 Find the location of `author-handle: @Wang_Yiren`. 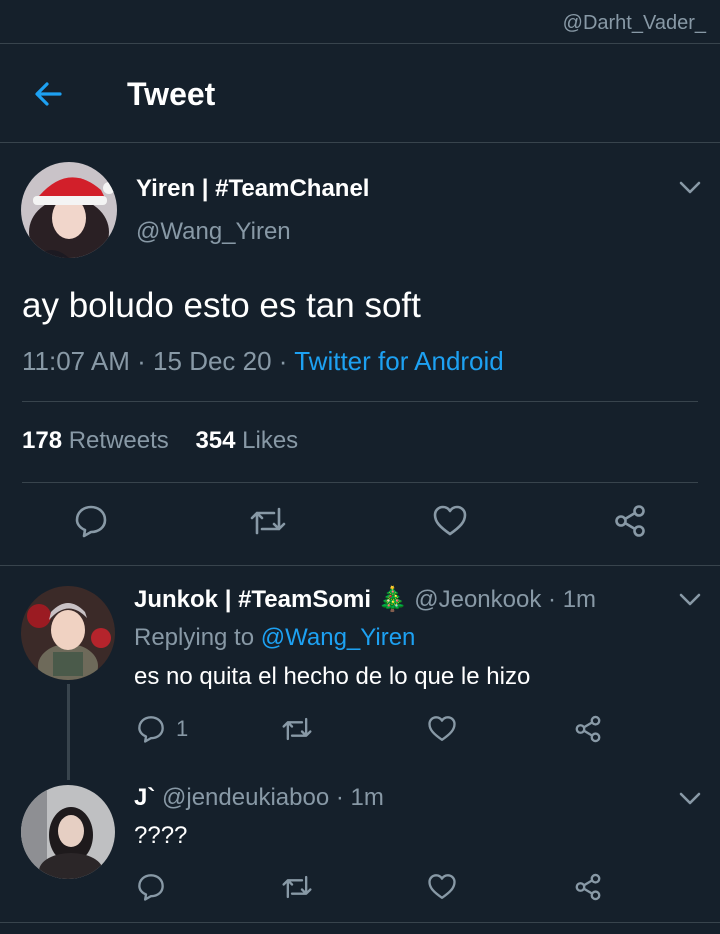

author-handle: @Wang_Yiren is located at coordinates (213, 232).